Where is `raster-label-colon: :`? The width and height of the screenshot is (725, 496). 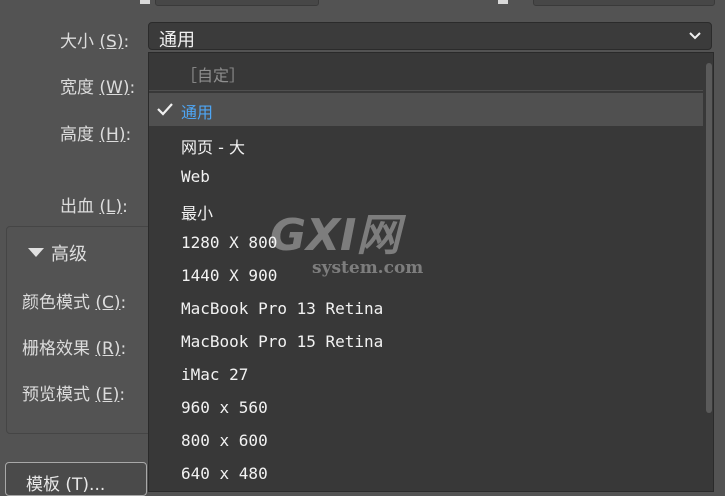 raster-label-colon: : is located at coordinates (123, 349).